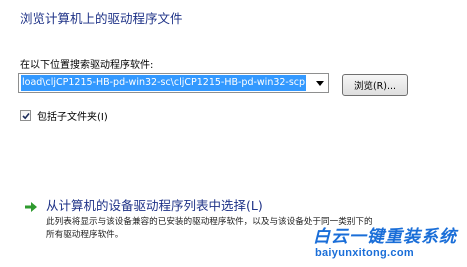  I want to click on include-subfolders-row: 包括子文件夹(I), so click(64, 115).